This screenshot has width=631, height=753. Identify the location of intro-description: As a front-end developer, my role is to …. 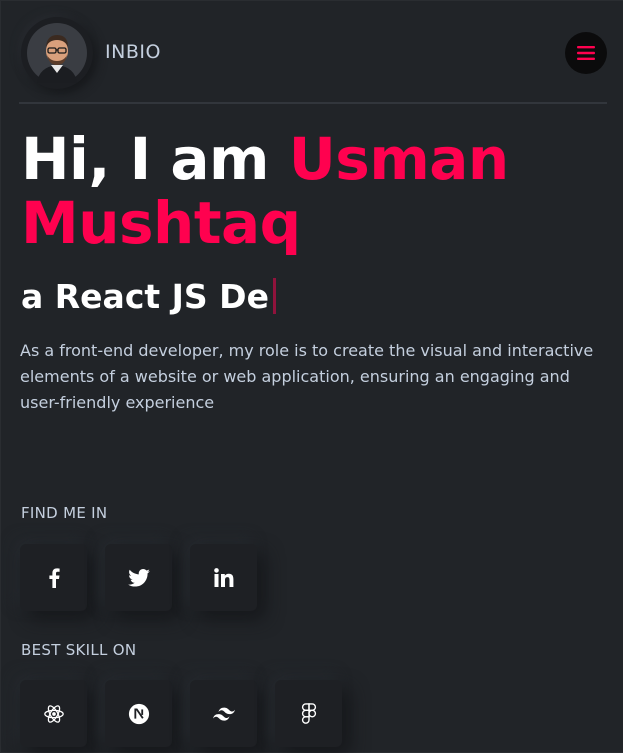
(307, 376).